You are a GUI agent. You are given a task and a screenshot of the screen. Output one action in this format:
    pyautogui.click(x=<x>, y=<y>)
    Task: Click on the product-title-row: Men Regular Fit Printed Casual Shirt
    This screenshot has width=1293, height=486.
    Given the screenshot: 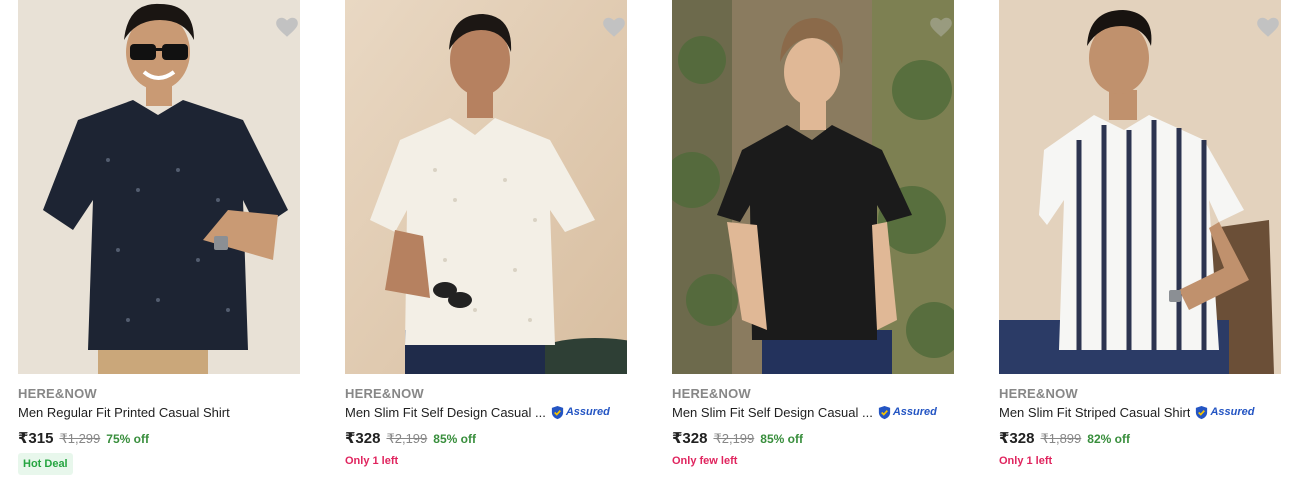 What is the action you would take?
    pyautogui.click(x=168, y=412)
    